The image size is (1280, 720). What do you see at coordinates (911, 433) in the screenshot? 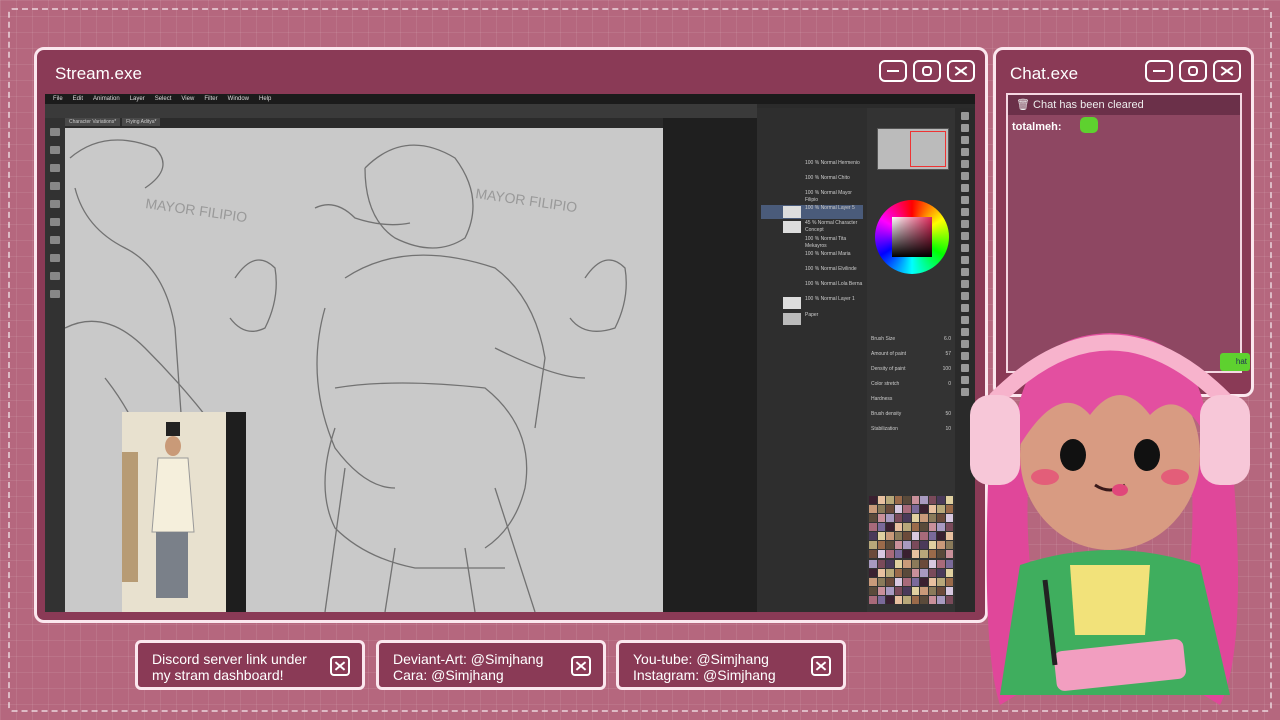
I see `tool-prop-row: Stabilization 10` at bounding box center [911, 433].